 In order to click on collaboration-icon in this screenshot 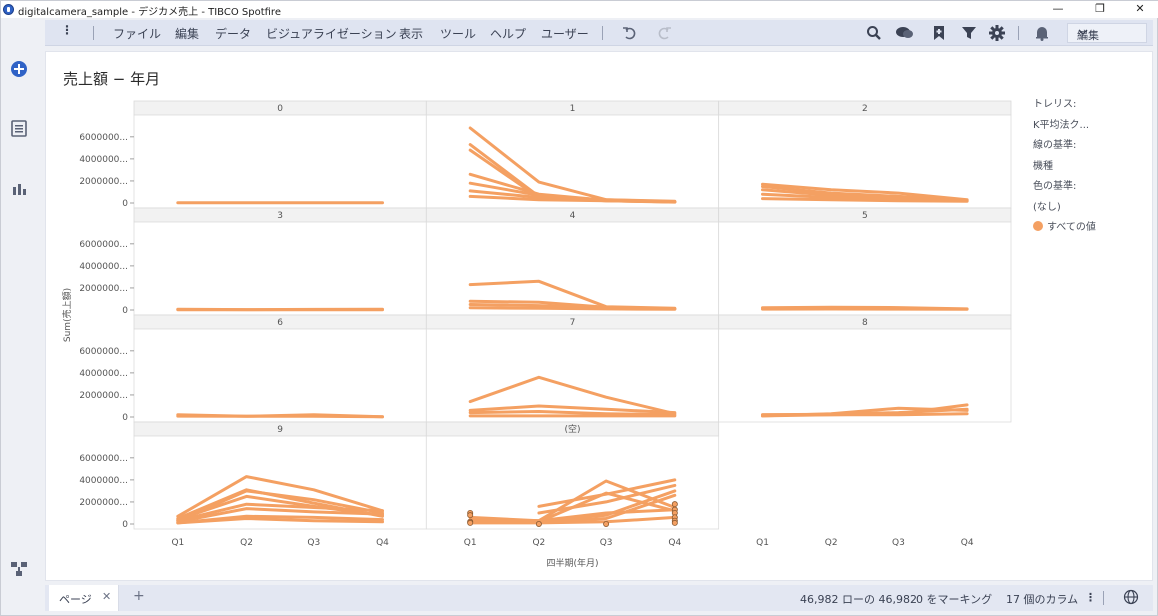, I will do `click(904, 33)`.